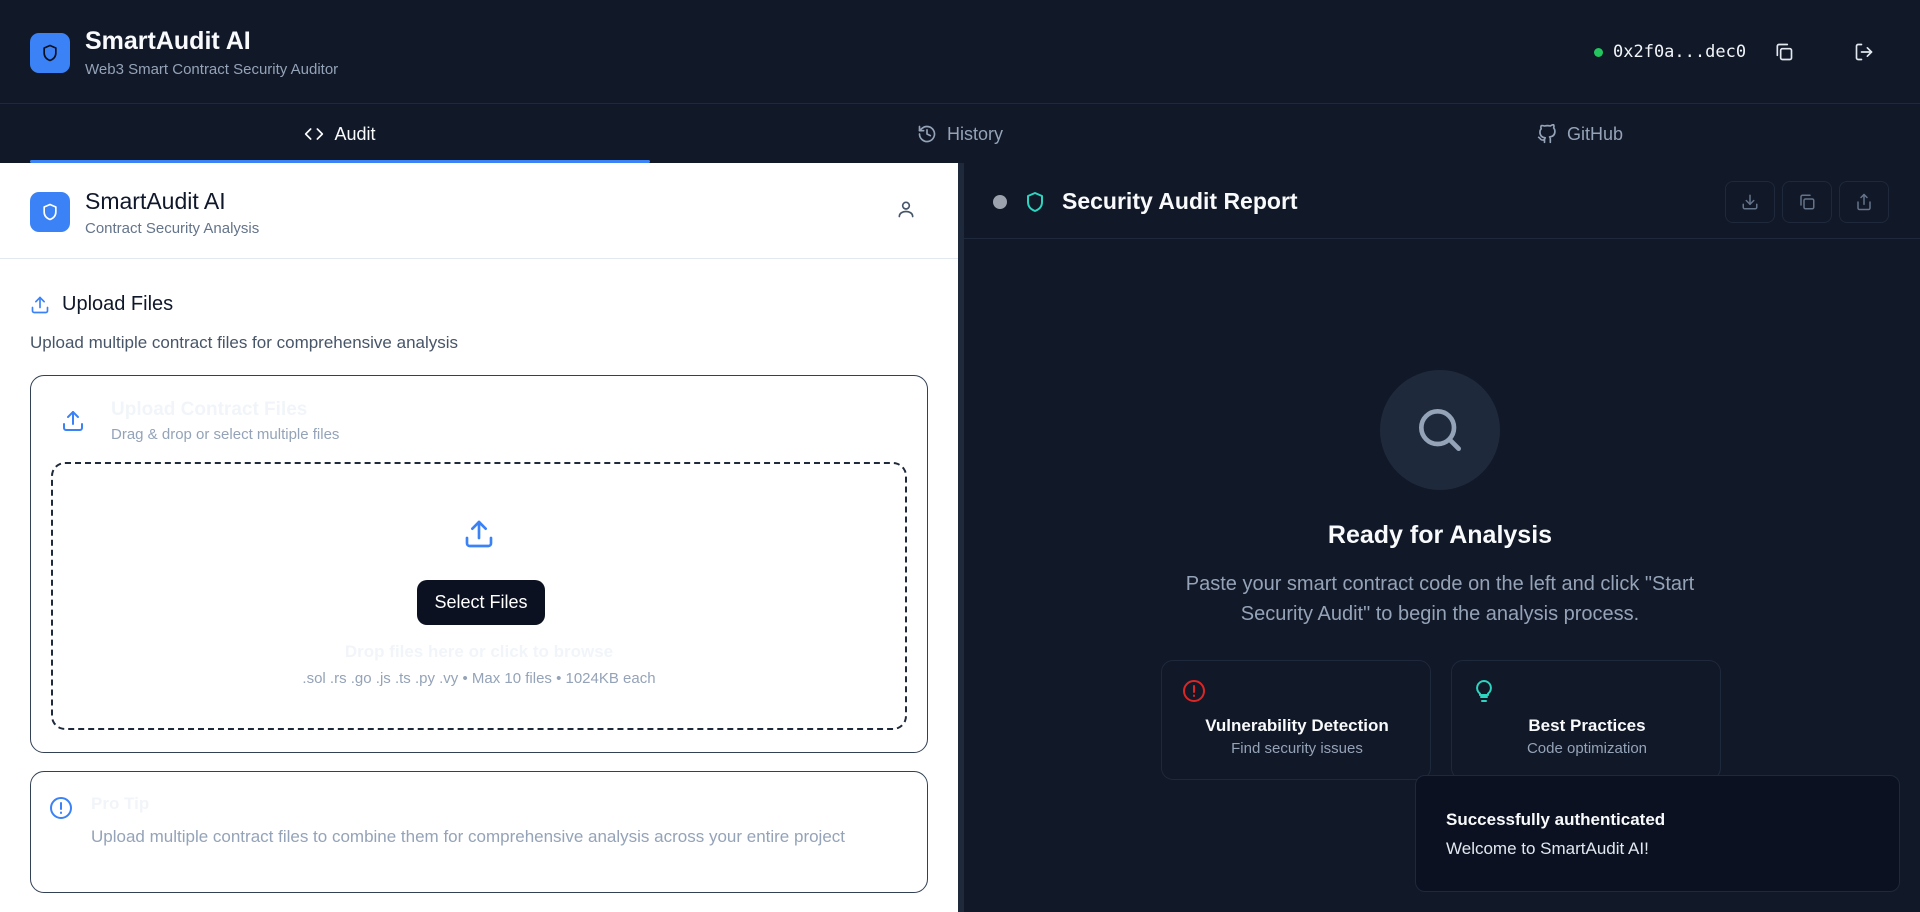 Image resolution: width=1920 pixels, height=912 pixels. I want to click on upload-card-title: Upload Contract Files, so click(209, 409).